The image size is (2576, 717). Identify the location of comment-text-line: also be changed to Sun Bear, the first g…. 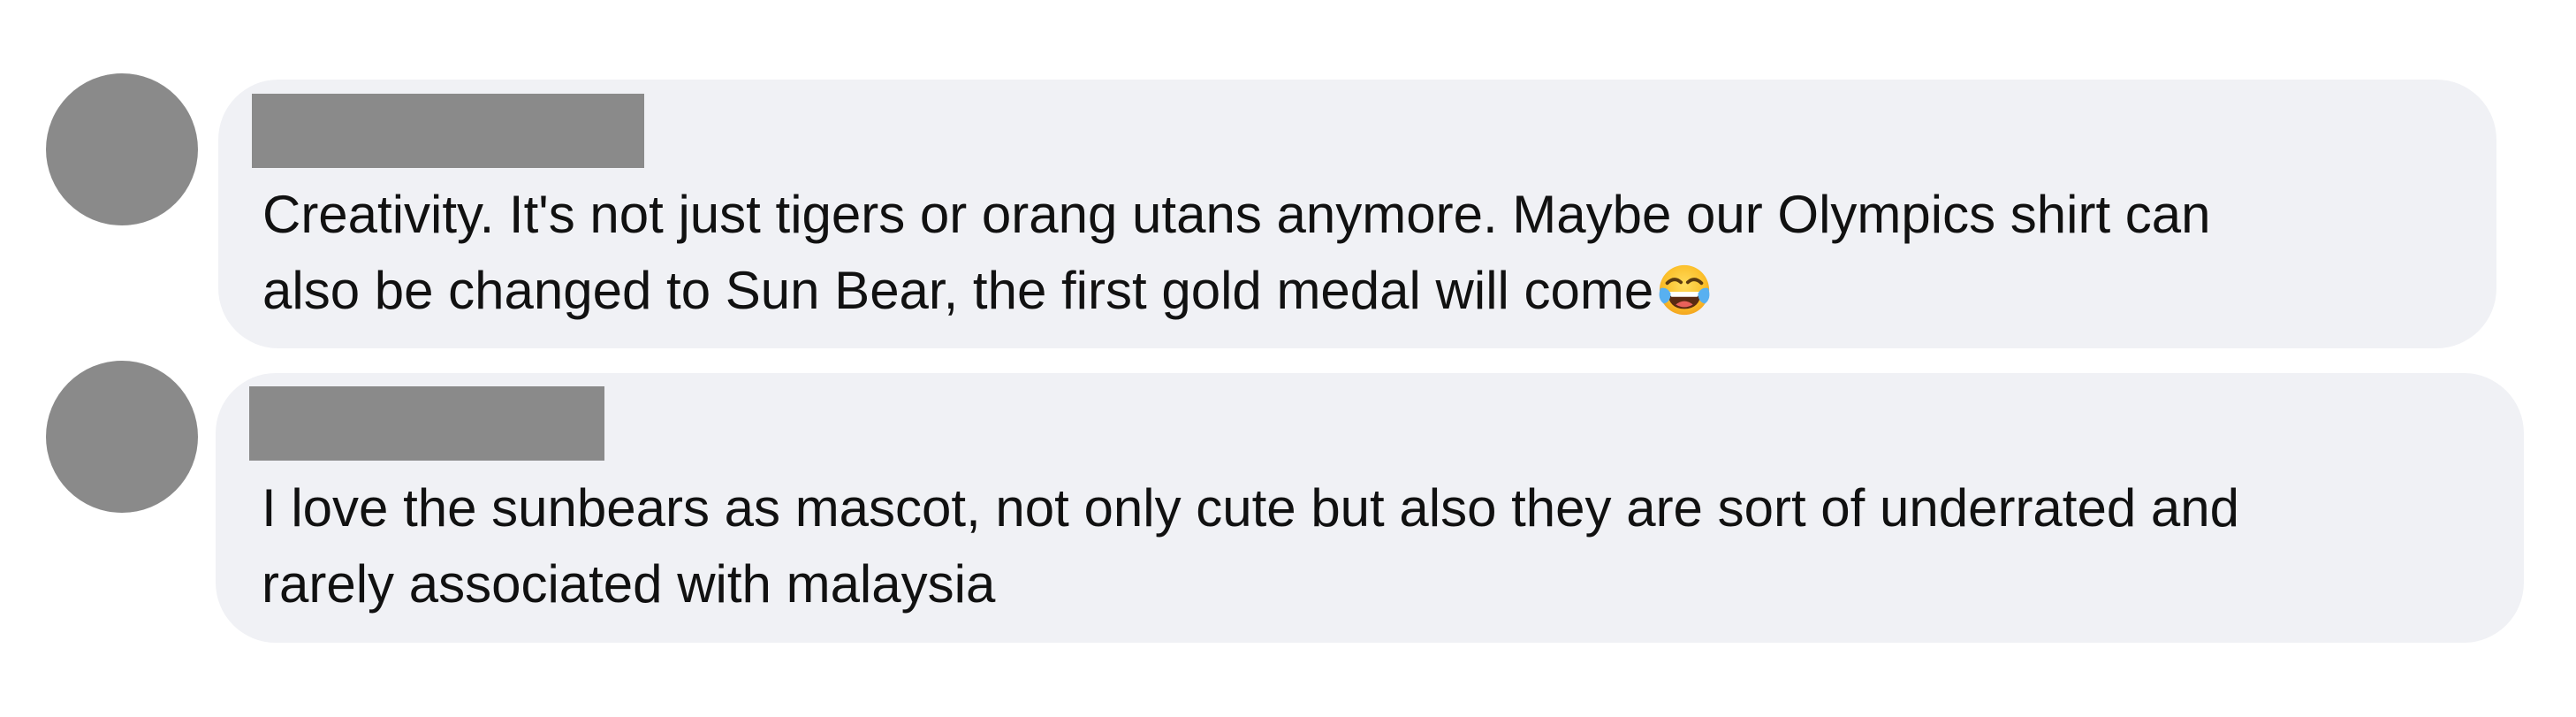
(1236, 291).